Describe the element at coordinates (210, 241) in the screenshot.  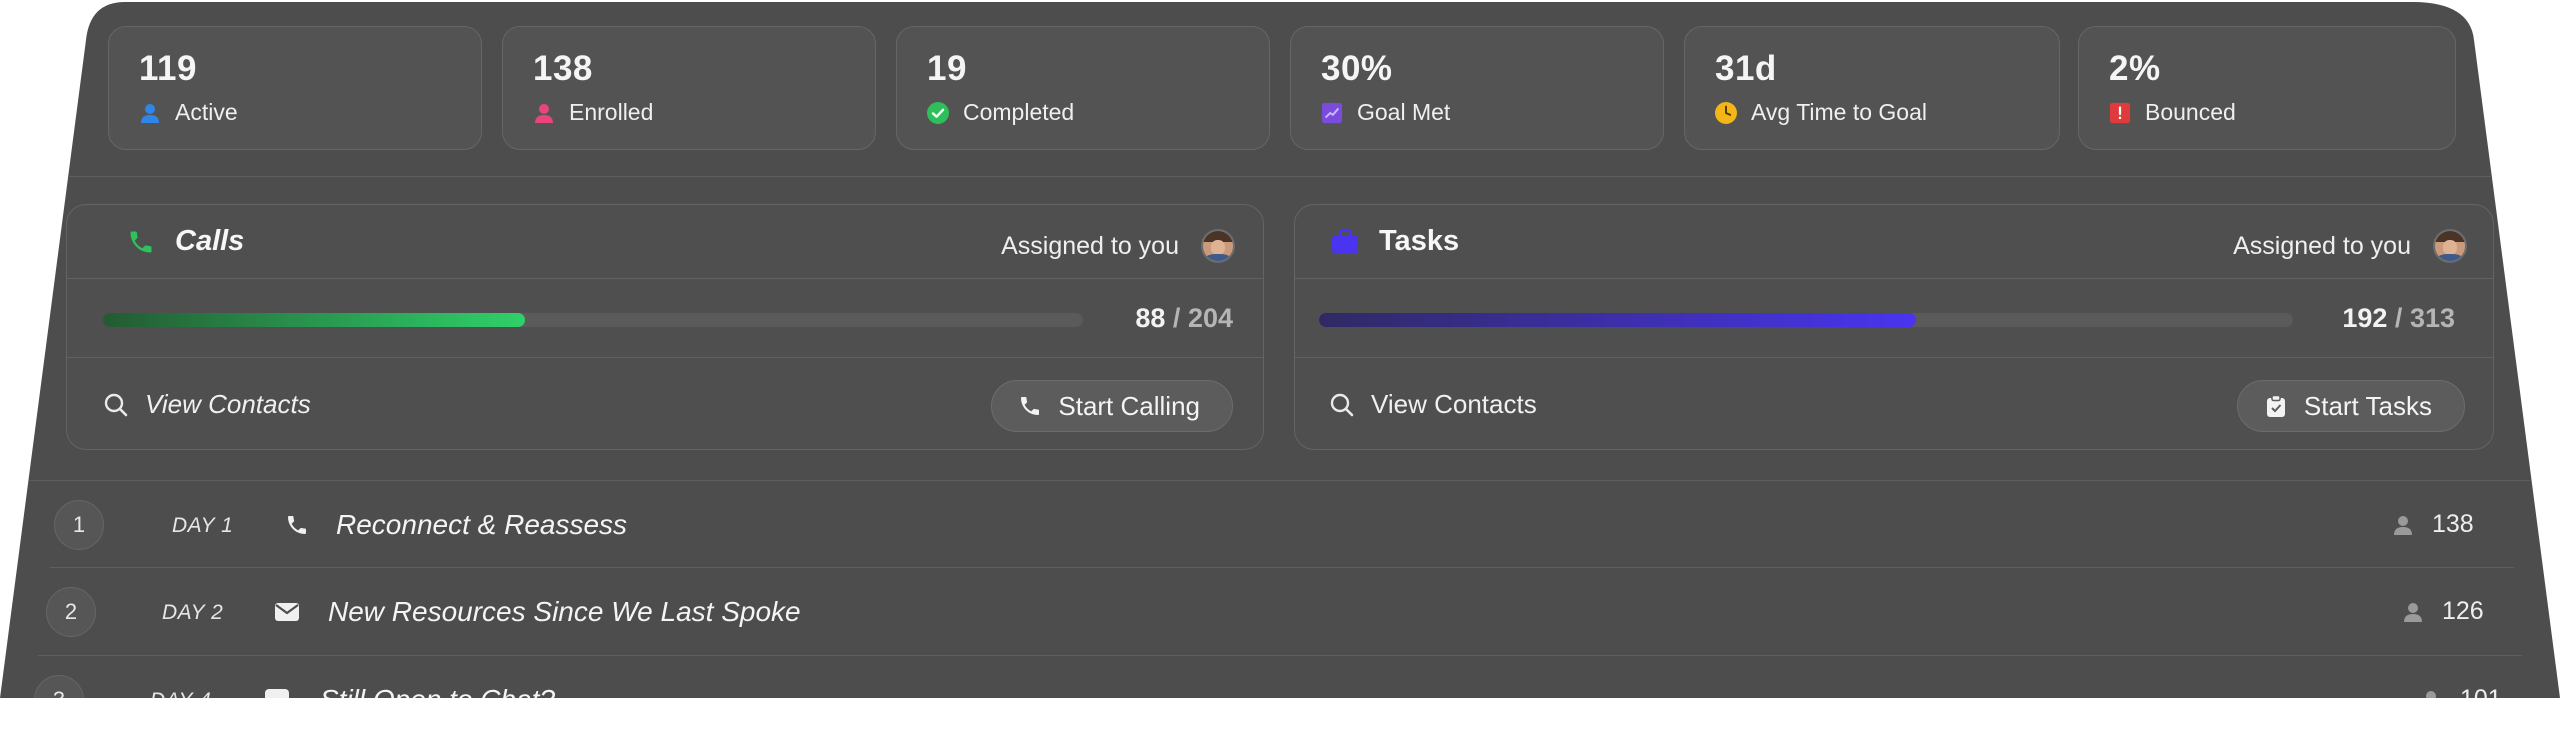
I see `calls-title: Calls` at that location.